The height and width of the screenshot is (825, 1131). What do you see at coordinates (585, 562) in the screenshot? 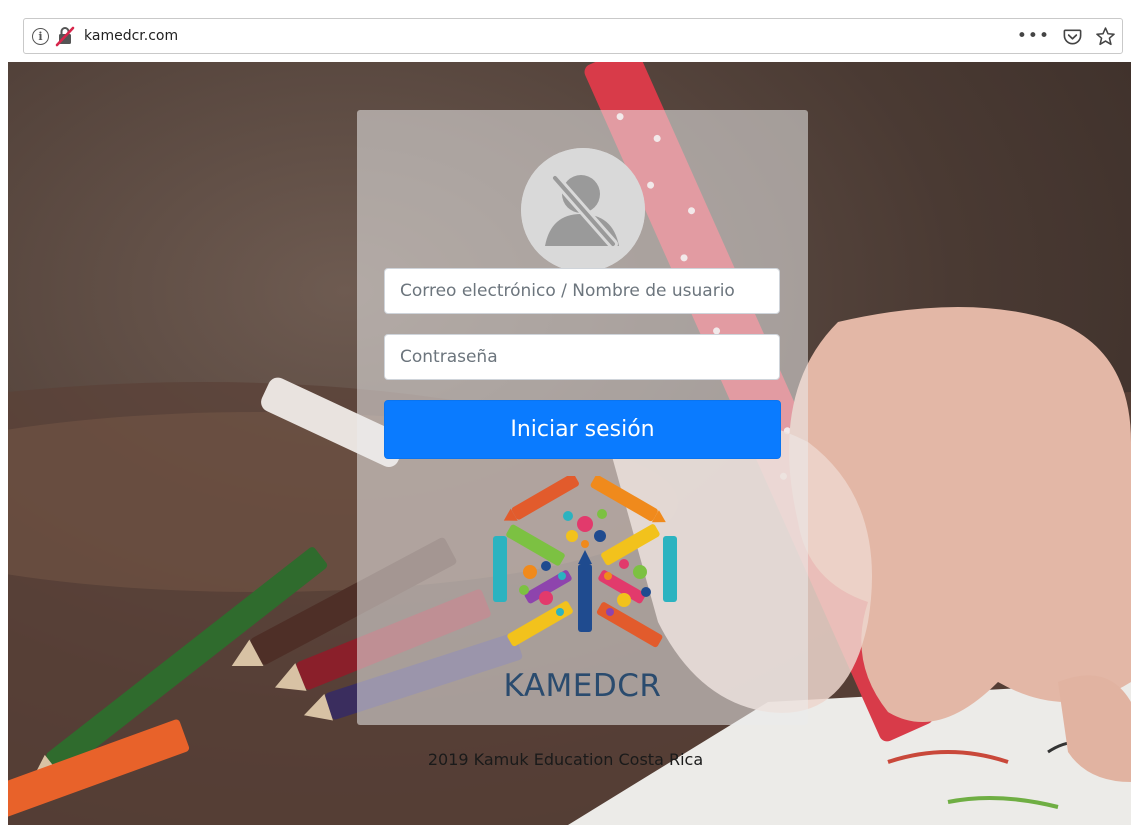
I see `crayons-hexagon-logo` at bounding box center [585, 562].